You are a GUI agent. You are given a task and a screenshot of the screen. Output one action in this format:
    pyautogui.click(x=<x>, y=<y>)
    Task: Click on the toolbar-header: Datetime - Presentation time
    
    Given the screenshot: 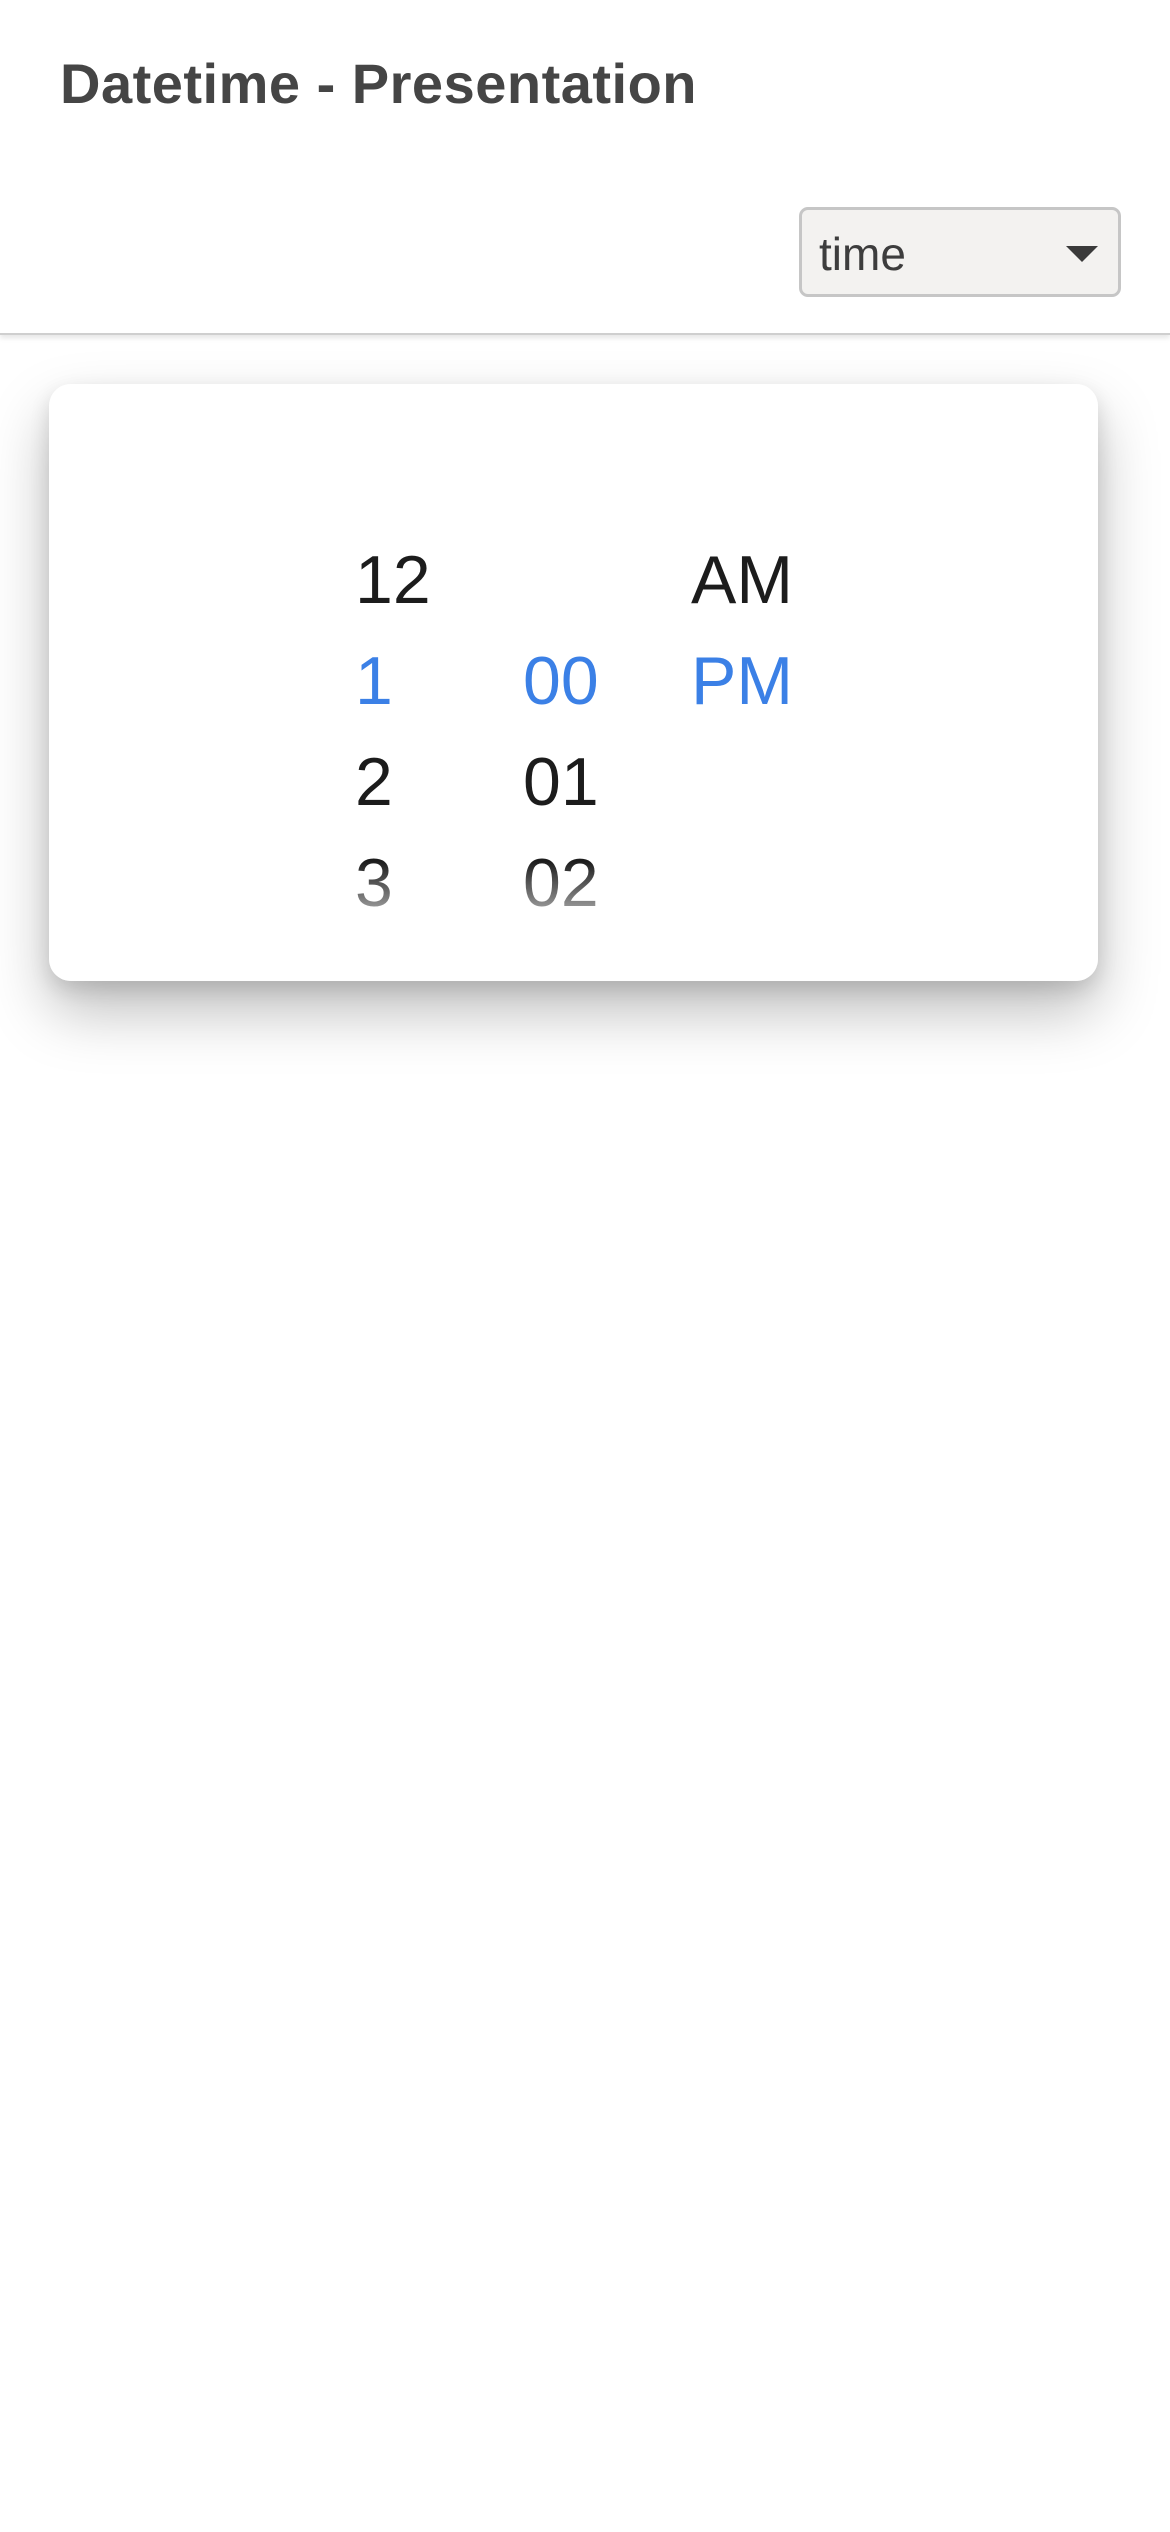 What is the action you would take?
    pyautogui.click(x=585, y=167)
    